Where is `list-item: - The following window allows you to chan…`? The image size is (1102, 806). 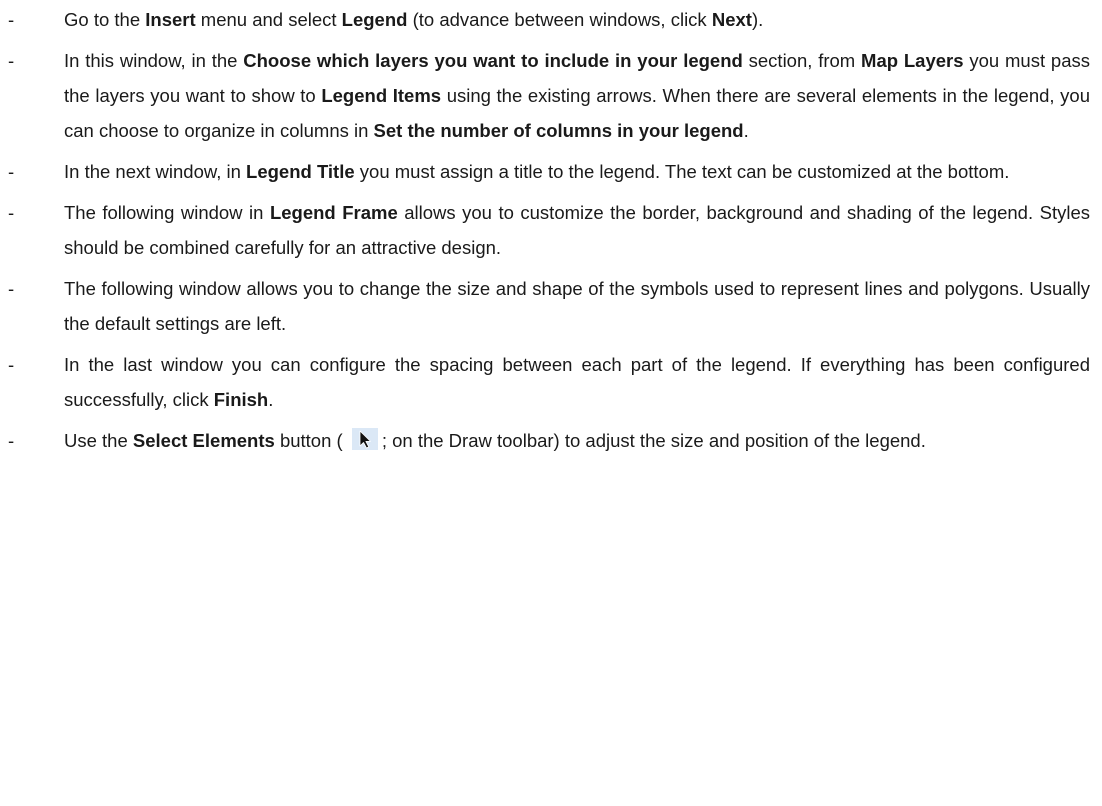
list-item: - The following window allows you to chan… is located at coordinates (551, 306).